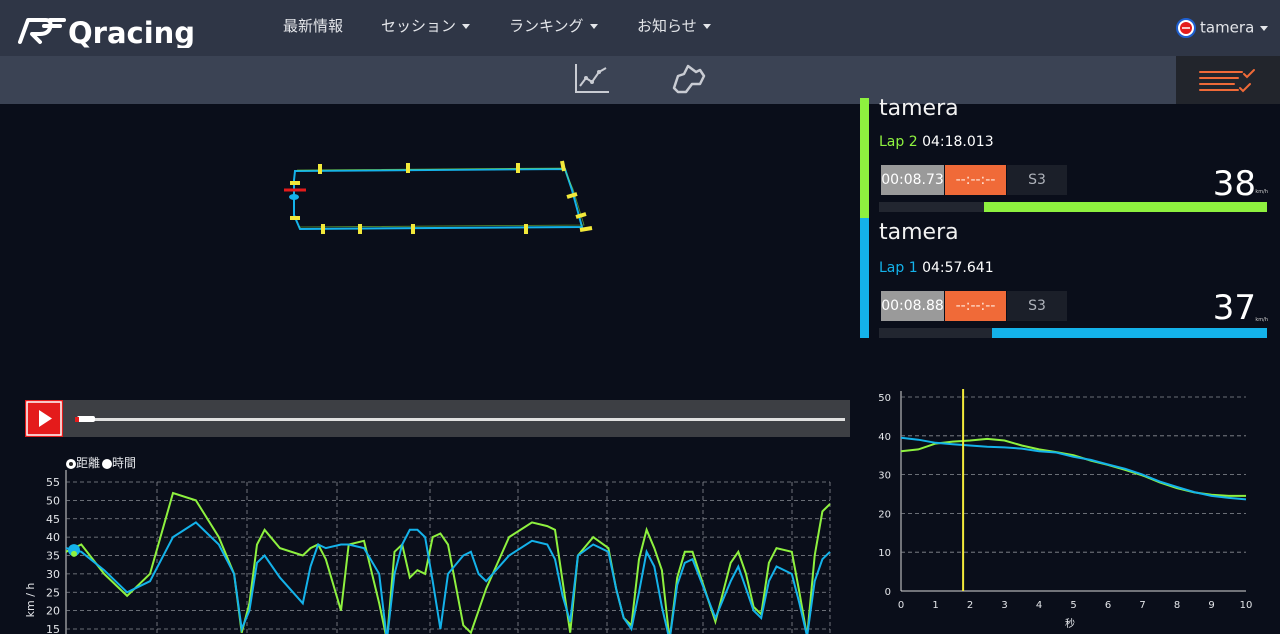 The width and height of the screenshot is (1280, 634). I want to click on speed-readout: 38, so click(1234, 184).